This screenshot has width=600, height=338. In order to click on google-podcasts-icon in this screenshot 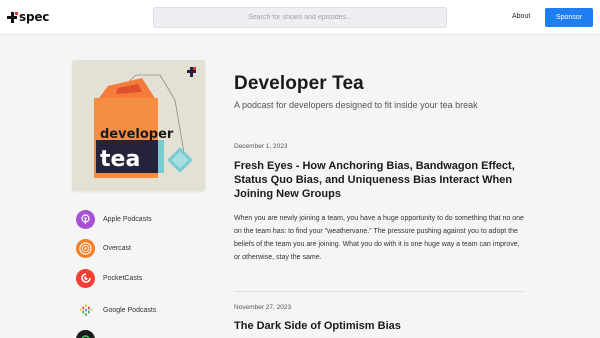, I will do `click(85, 310)`.